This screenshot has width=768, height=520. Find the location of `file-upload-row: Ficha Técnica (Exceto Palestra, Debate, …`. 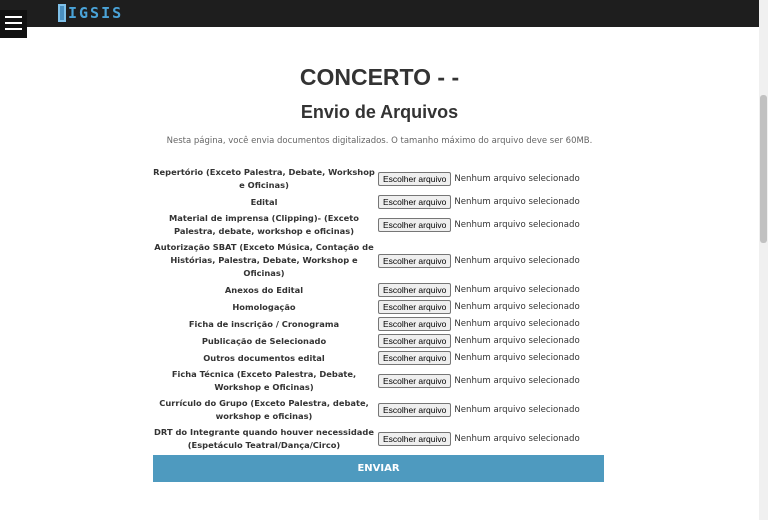

file-upload-row: Ficha Técnica (Exceto Palestra, Debate, … is located at coordinates (383, 381).